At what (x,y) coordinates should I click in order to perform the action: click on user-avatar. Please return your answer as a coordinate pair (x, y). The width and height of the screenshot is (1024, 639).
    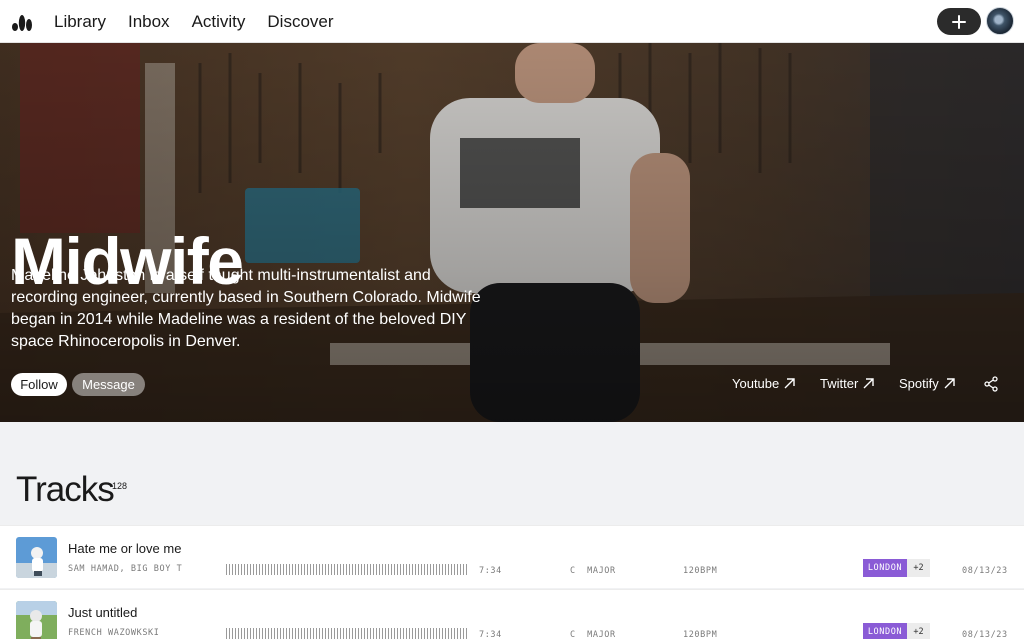
    Looking at the image, I should click on (1000, 21).